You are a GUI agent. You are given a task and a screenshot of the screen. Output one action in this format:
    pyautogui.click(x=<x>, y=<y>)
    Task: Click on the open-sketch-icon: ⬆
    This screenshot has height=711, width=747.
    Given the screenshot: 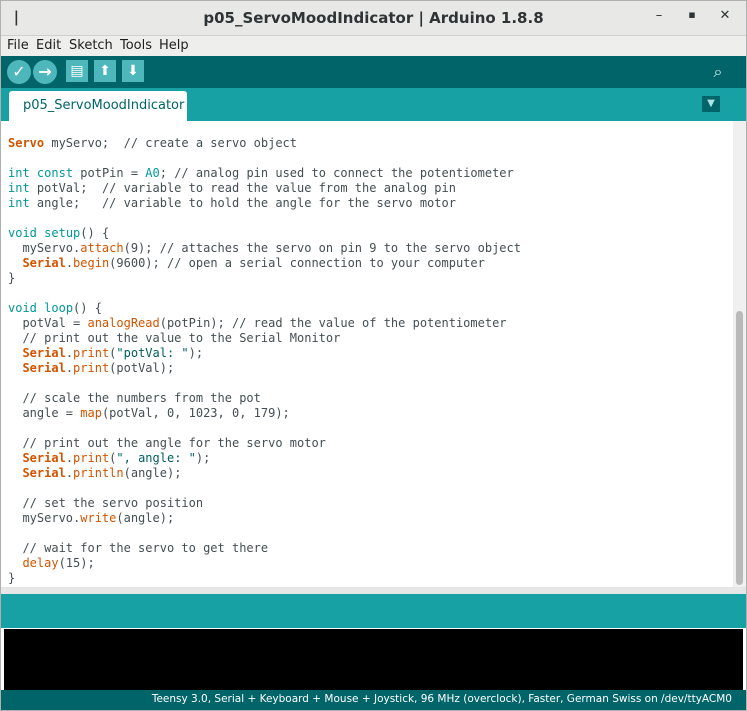 What is the action you would take?
    pyautogui.click(x=105, y=71)
    